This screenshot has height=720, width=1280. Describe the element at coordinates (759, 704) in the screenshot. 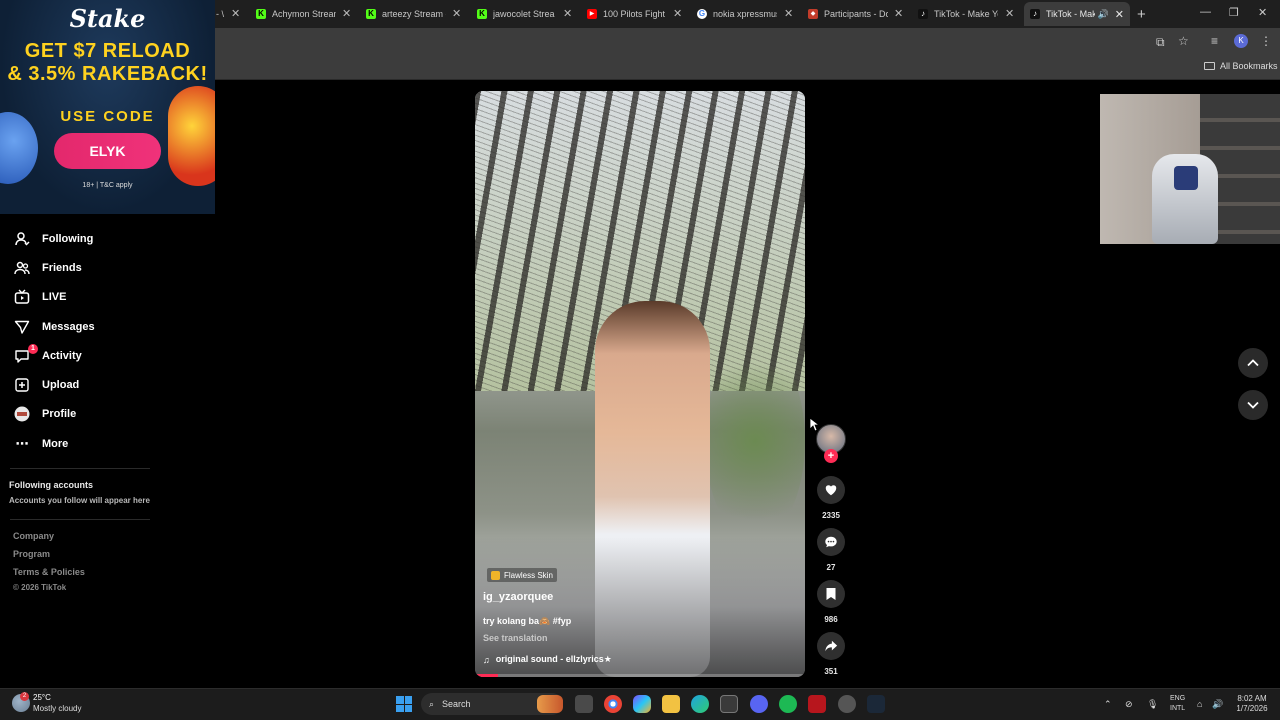

I see `discord-icon` at that location.